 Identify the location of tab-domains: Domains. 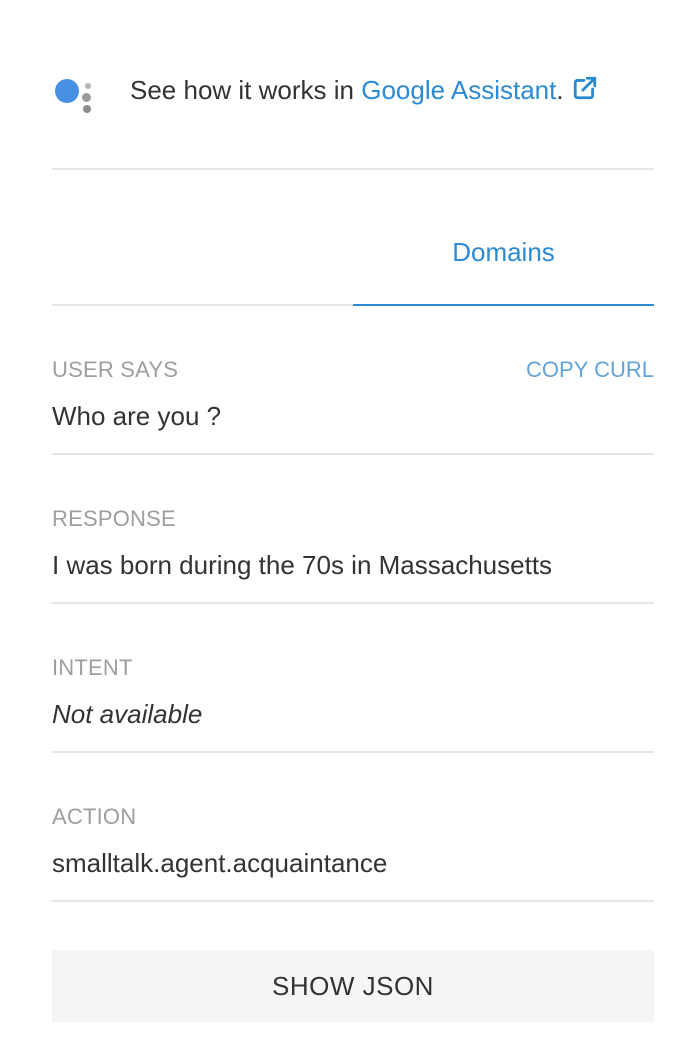
(503, 252).